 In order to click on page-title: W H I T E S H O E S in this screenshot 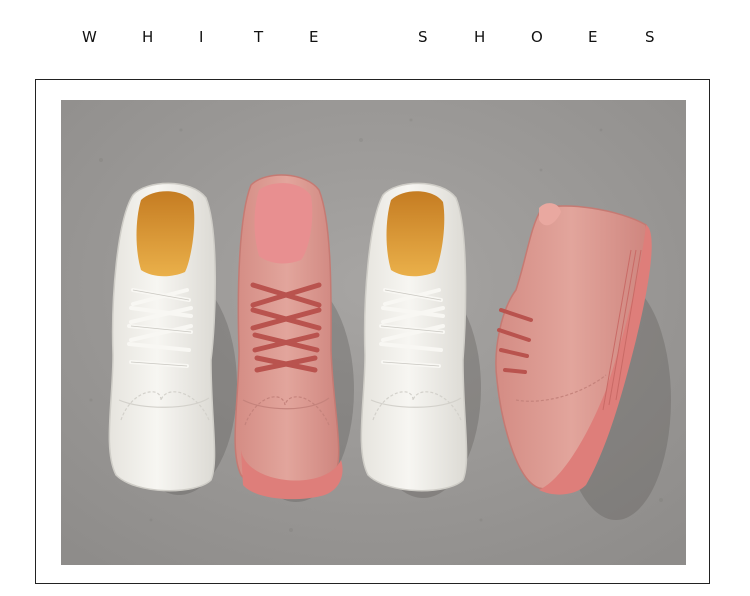, I will do `click(375, 43)`.